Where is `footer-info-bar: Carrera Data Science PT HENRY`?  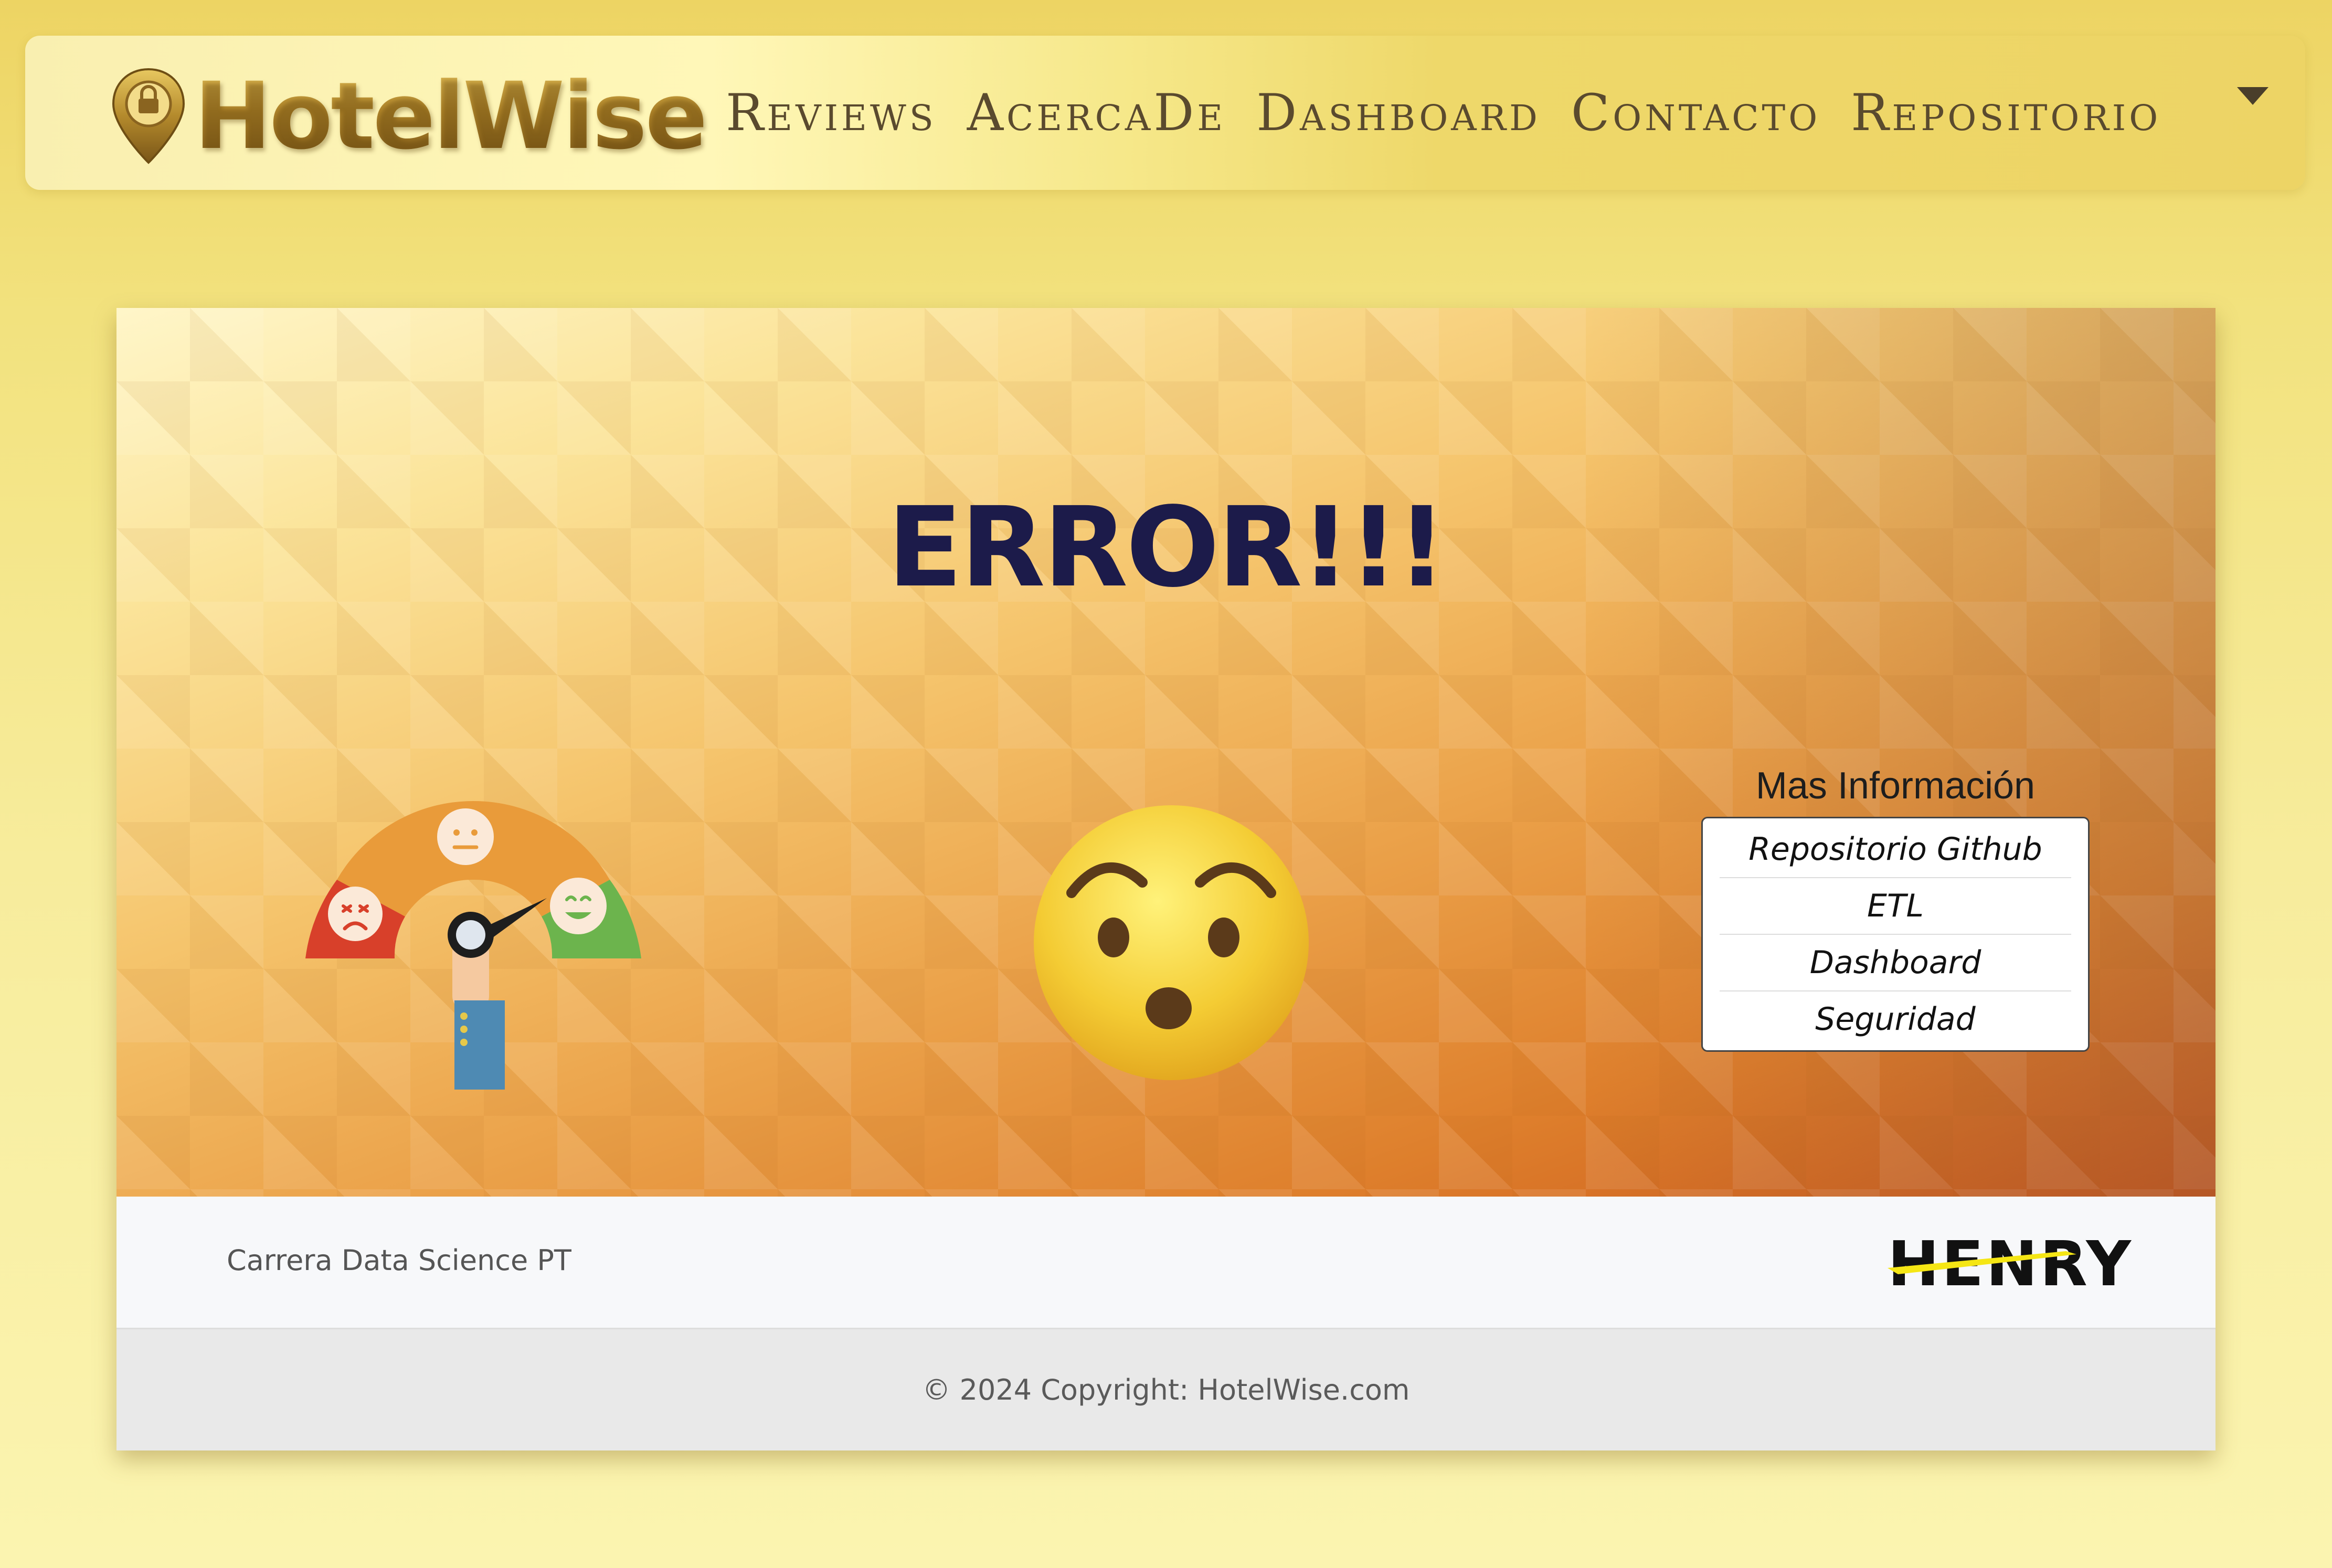
footer-info-bar: Carrera Data Science PT HENRY is located at coordinates (1166, 1263).